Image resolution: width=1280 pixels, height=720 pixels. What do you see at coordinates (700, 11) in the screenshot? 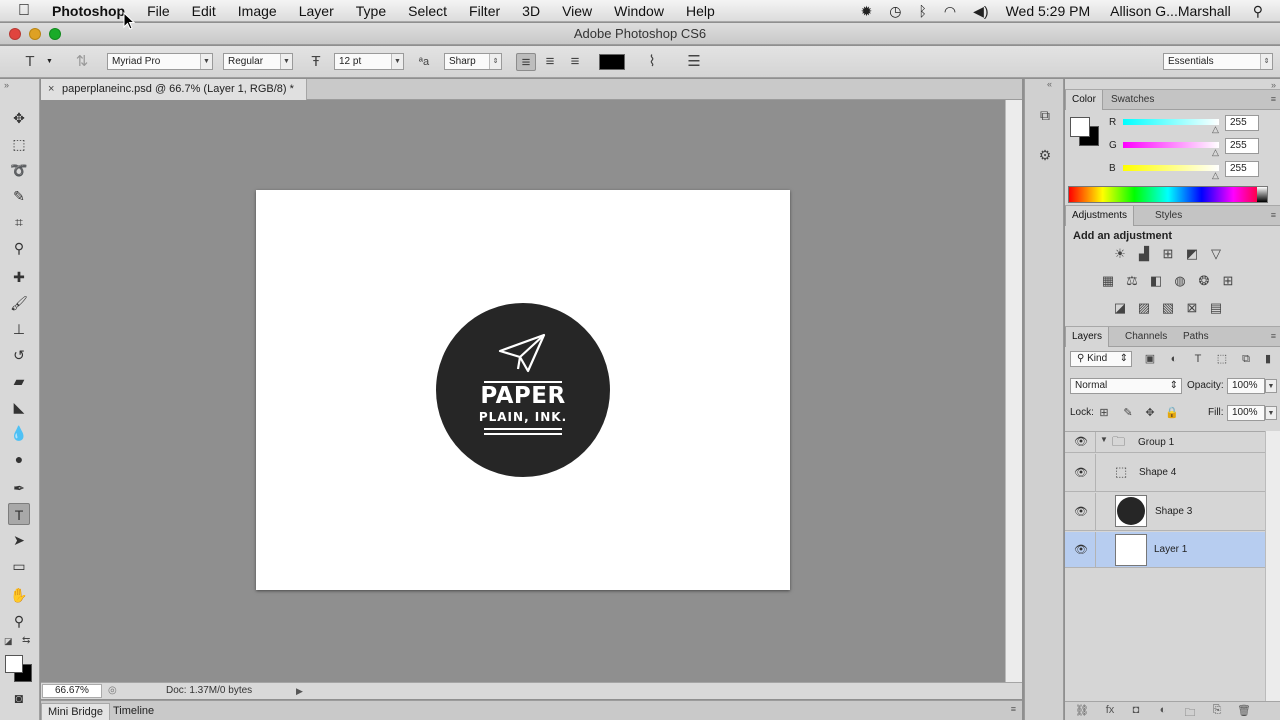
I see `menu-help: Help` at bounding box center [700, 11].